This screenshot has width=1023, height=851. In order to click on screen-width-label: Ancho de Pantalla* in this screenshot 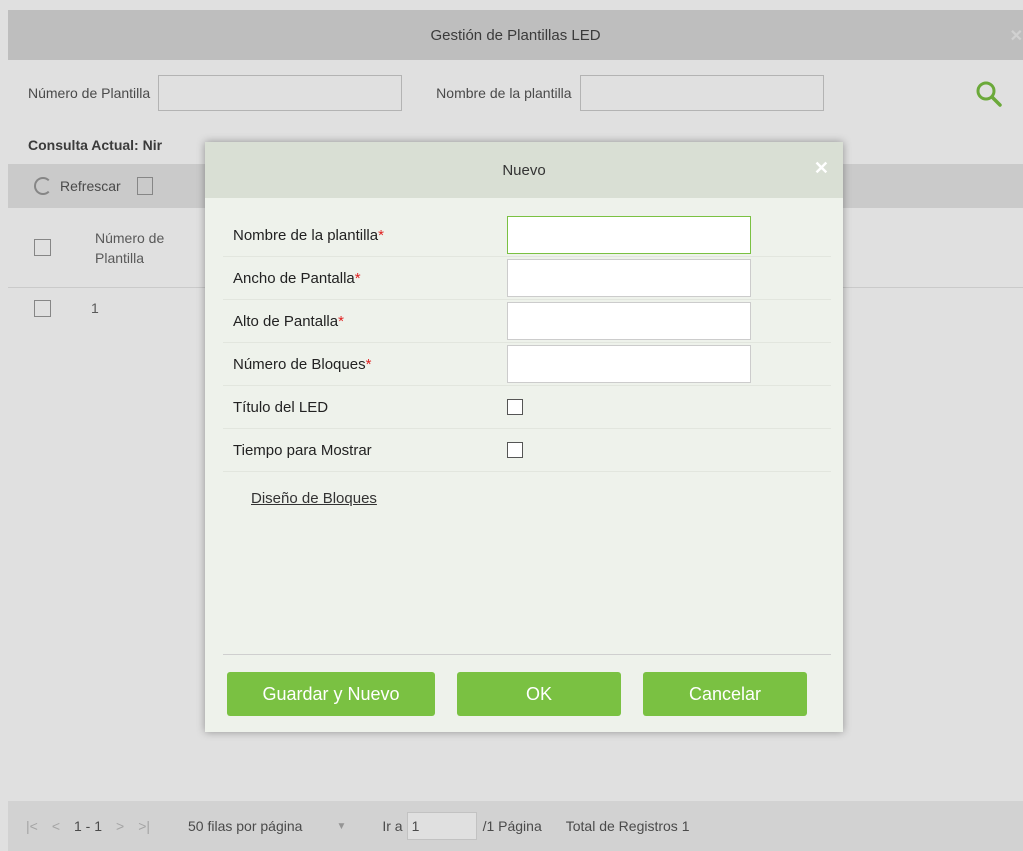, I will do `click(297, 278)`.